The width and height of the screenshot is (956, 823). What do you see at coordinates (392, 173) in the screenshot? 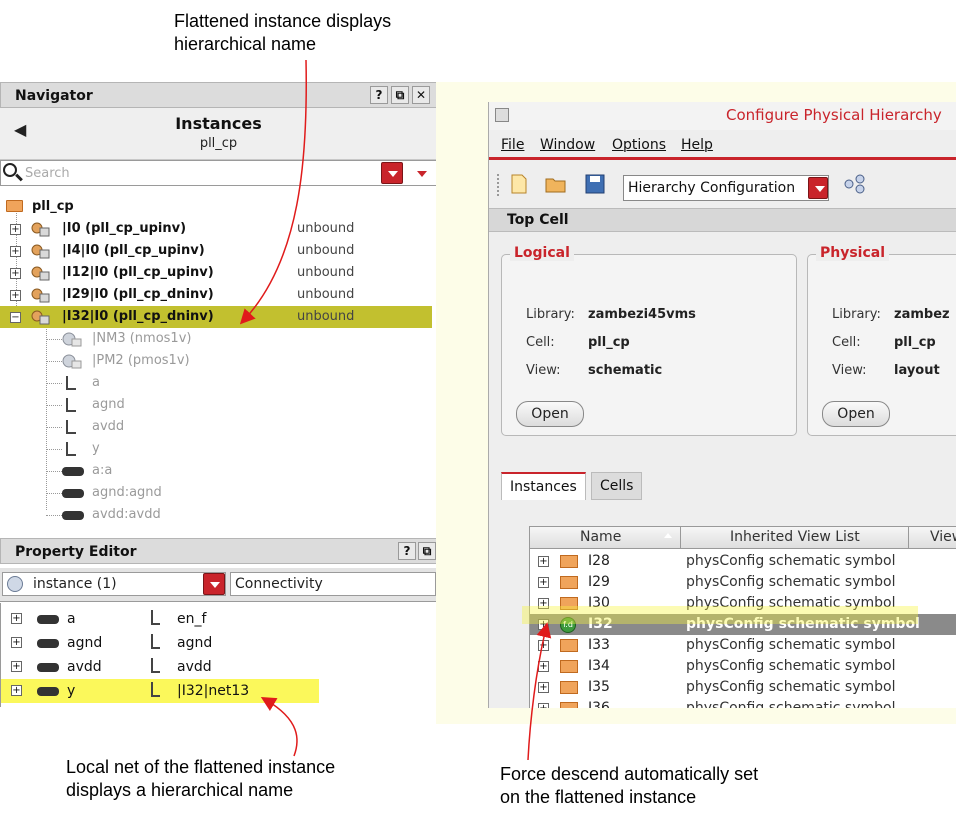
I see `search-options-button` at bounding box center [392, 173].